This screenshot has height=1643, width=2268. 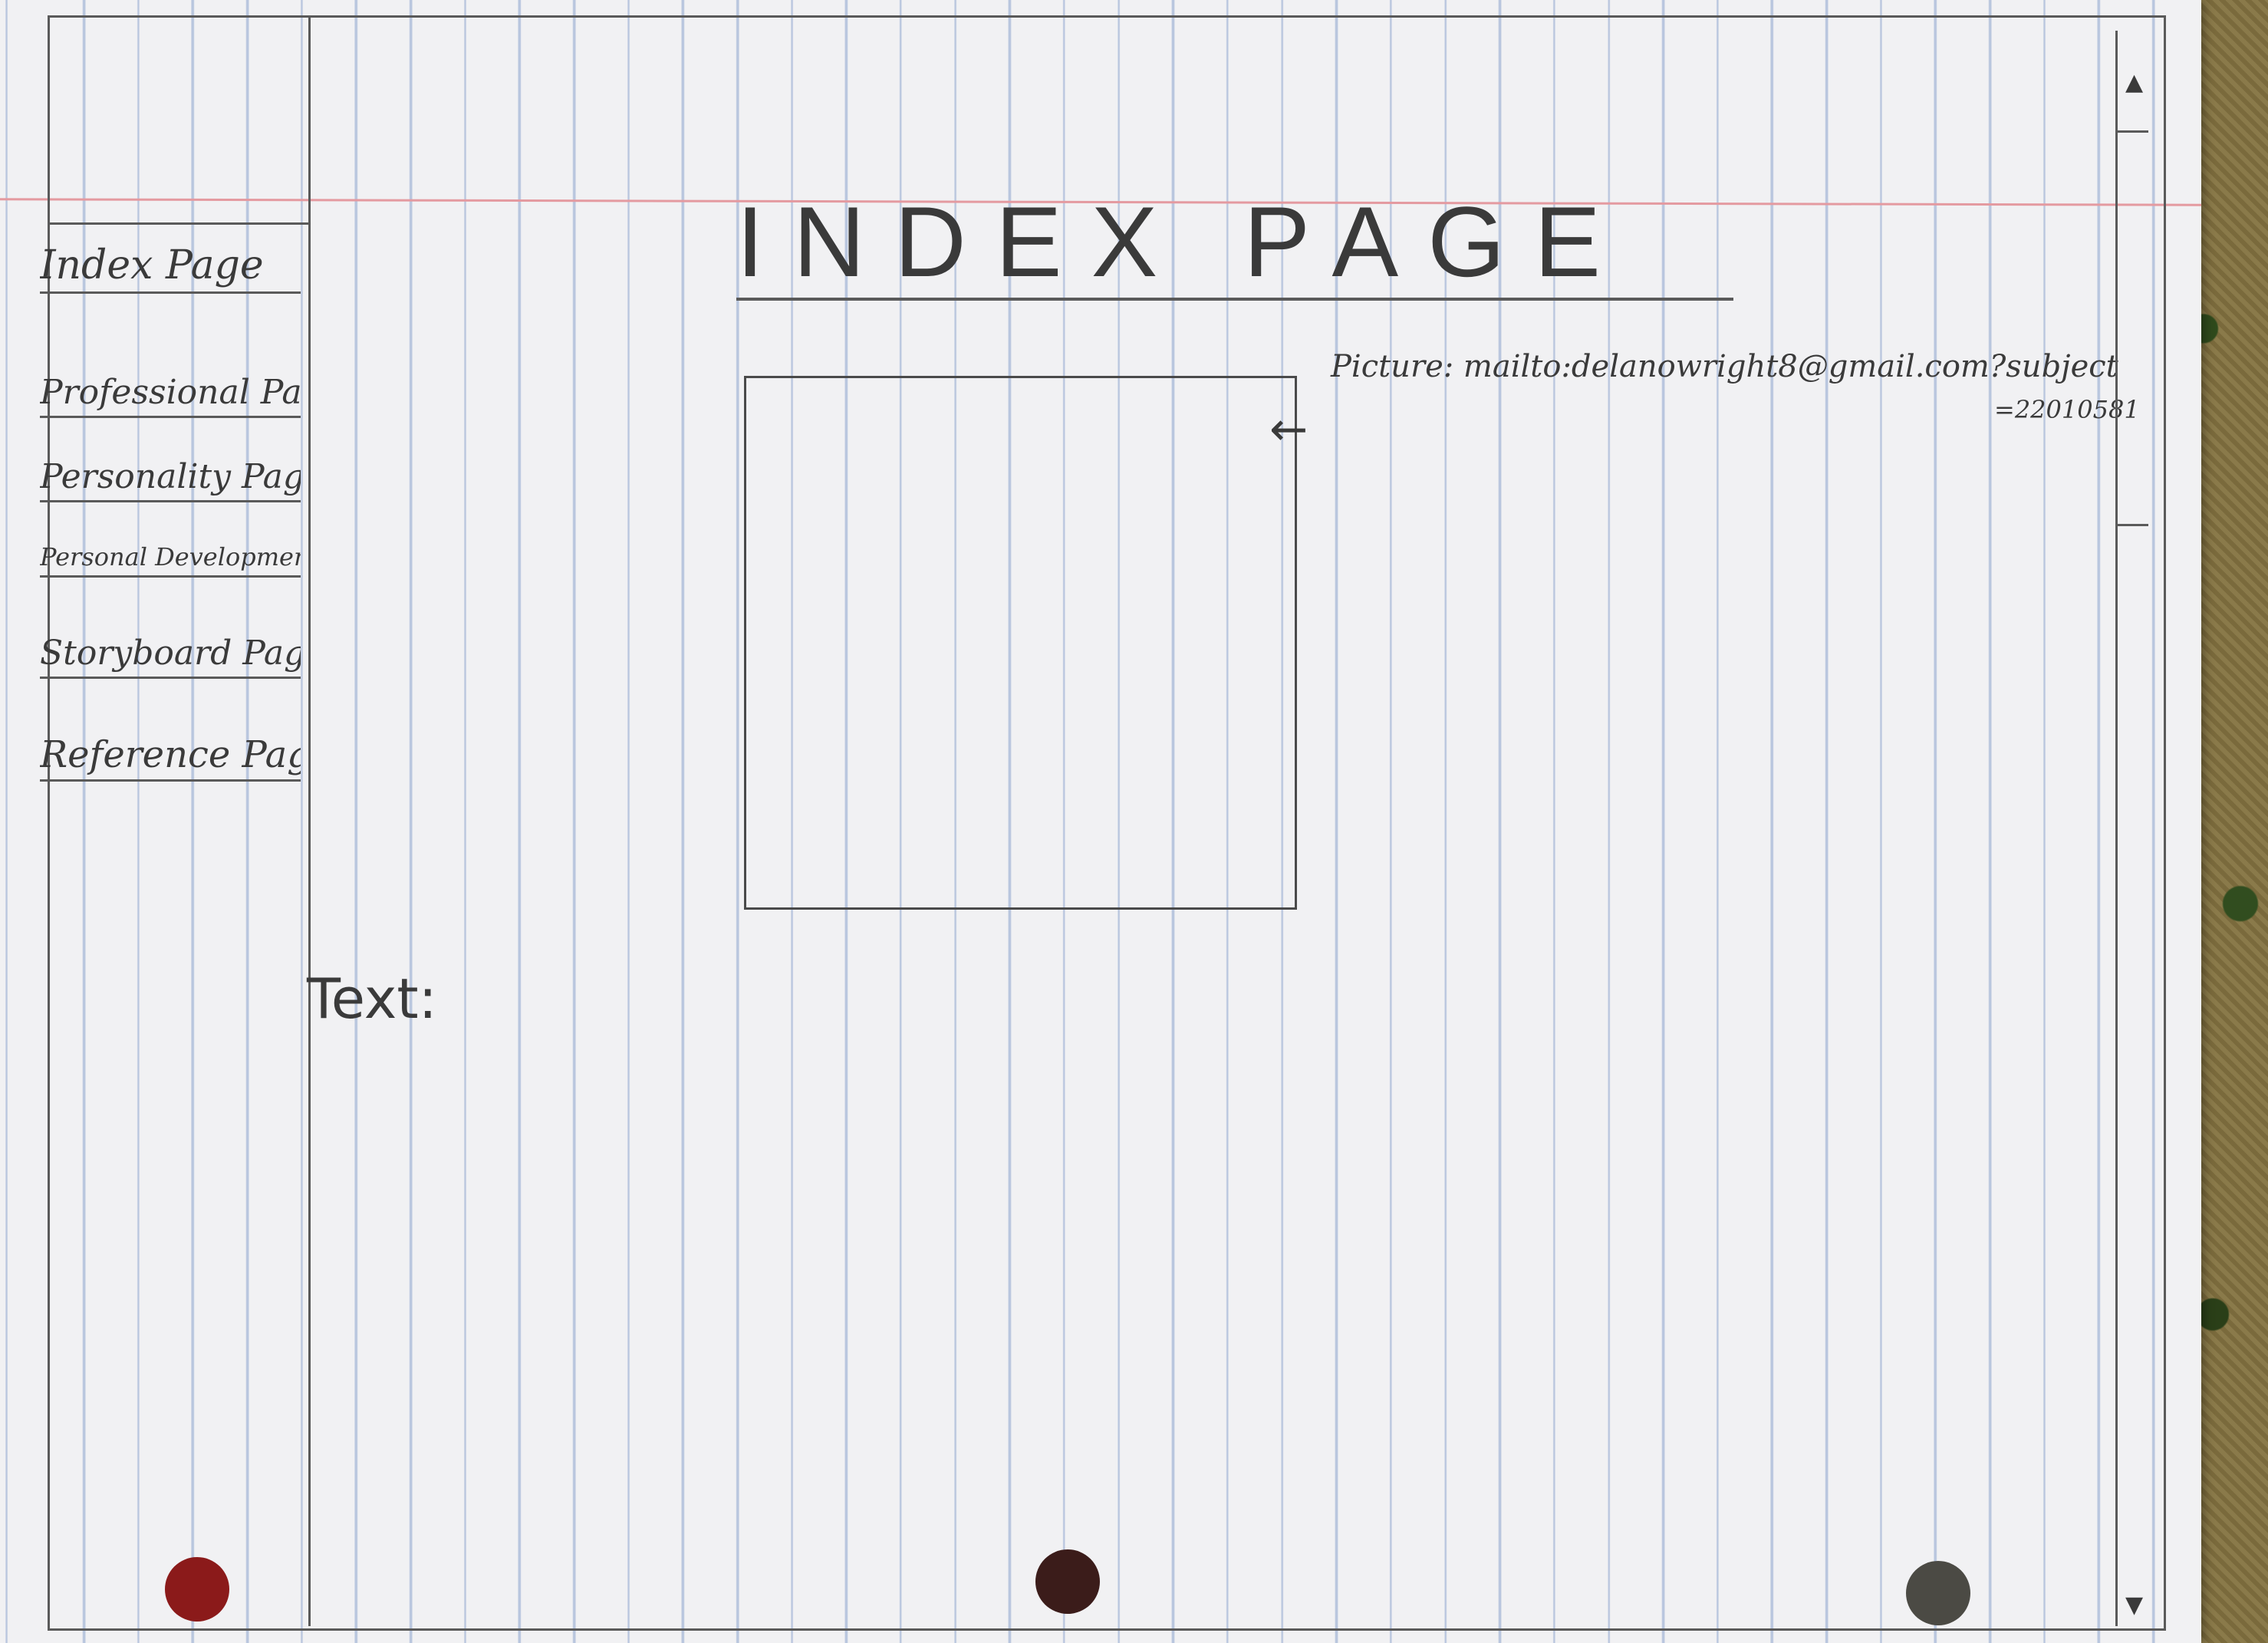 What do you see at coordinates (1068, 1581) in the screenshot?
I see `binder-hole-center` at bounding box center [1068, 1581].